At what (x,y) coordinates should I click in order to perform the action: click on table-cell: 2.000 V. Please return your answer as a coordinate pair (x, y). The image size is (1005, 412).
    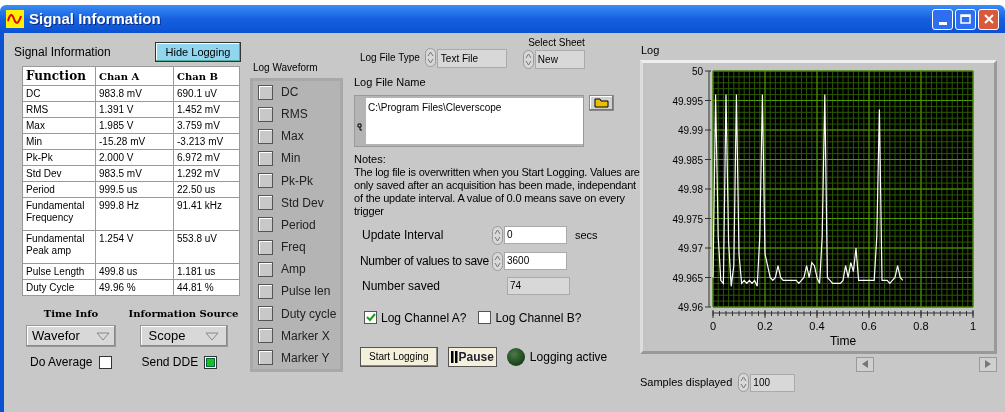
    Looking at the image, I should click on (134, 157).